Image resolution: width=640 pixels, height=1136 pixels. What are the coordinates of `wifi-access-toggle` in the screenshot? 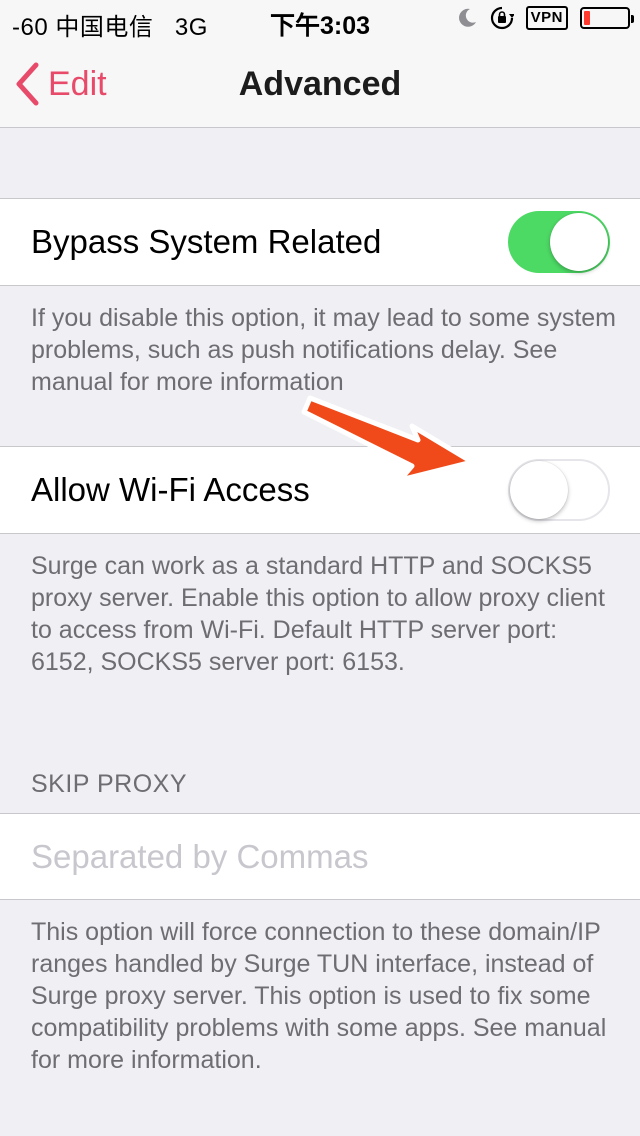 It's located at (559, 490).